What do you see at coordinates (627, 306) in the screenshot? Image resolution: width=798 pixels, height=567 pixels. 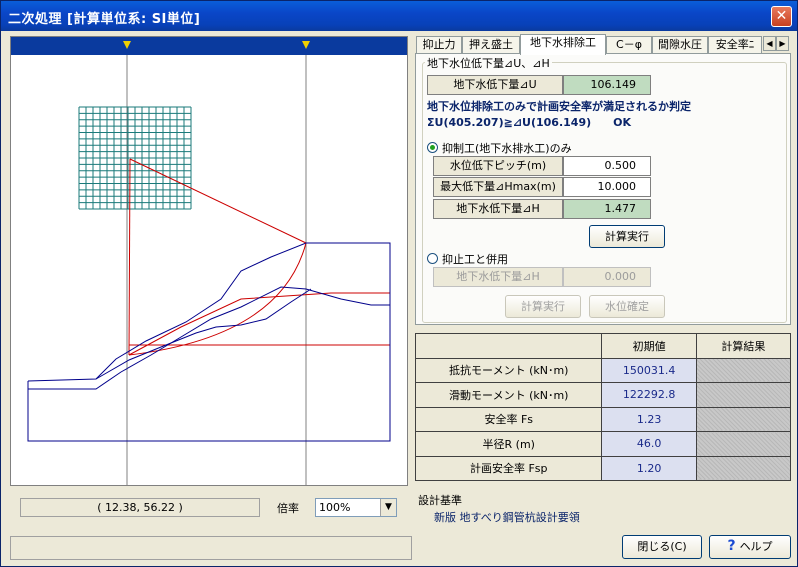 I see `confirm-water-level-button: 水位確定` at bounding box center [627, 306].